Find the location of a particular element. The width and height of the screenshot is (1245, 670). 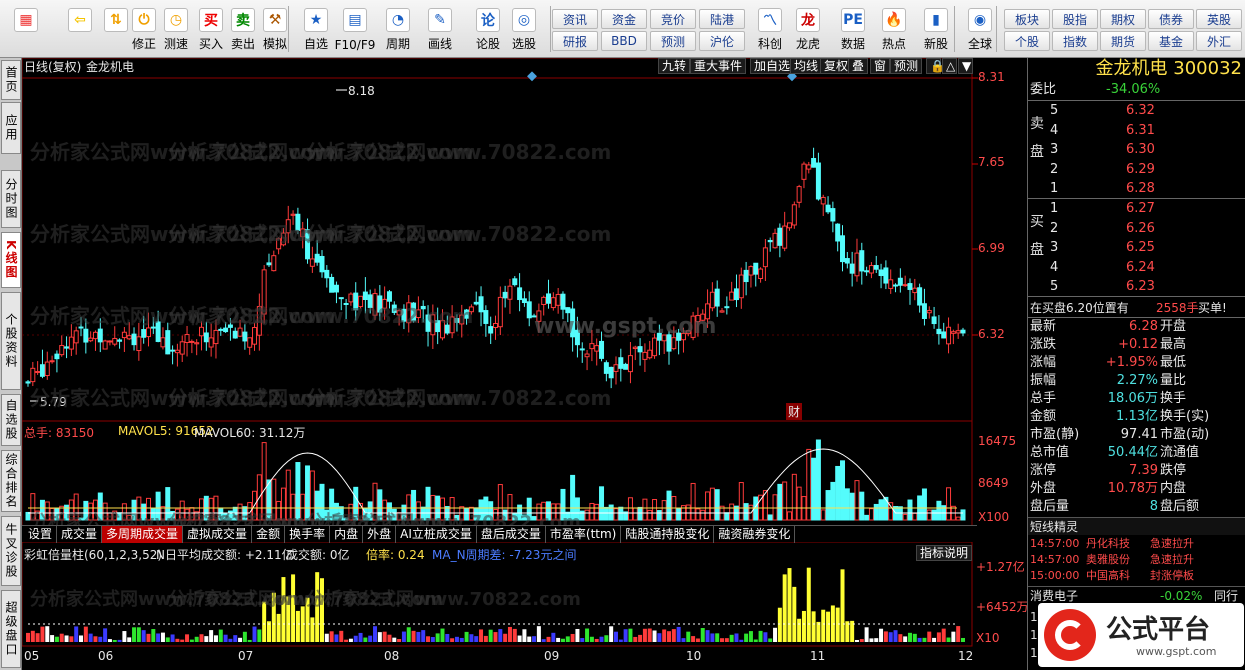

left-tab: 自选股 is located at coordinates (11, 420).